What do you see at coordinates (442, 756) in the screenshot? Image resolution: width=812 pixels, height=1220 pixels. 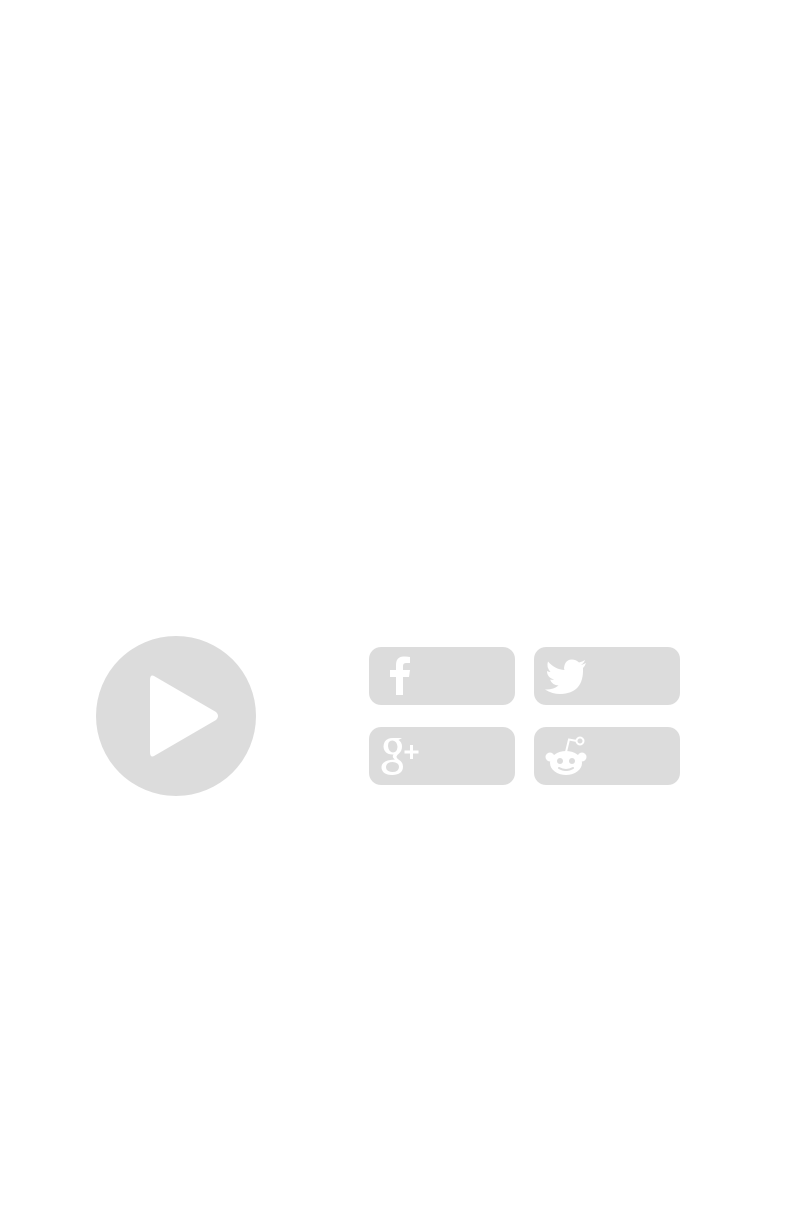 I see `share-google-plus-button` at bounding box center [442, 756].